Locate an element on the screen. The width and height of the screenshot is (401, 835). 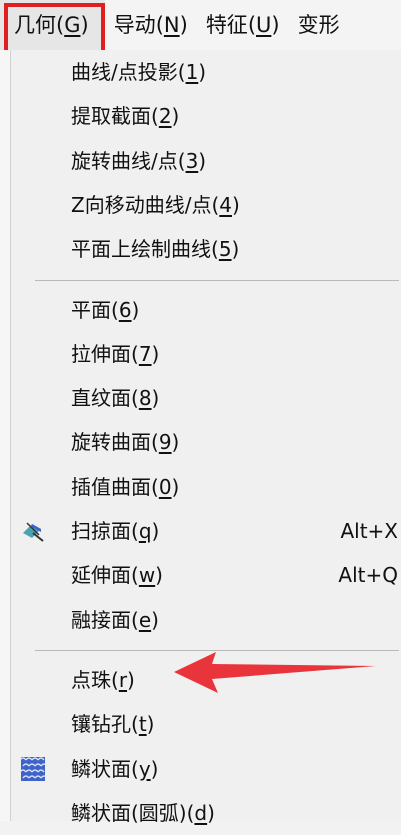
item-extract-section: 提取截面(2) is located at coordinates (206, 116).